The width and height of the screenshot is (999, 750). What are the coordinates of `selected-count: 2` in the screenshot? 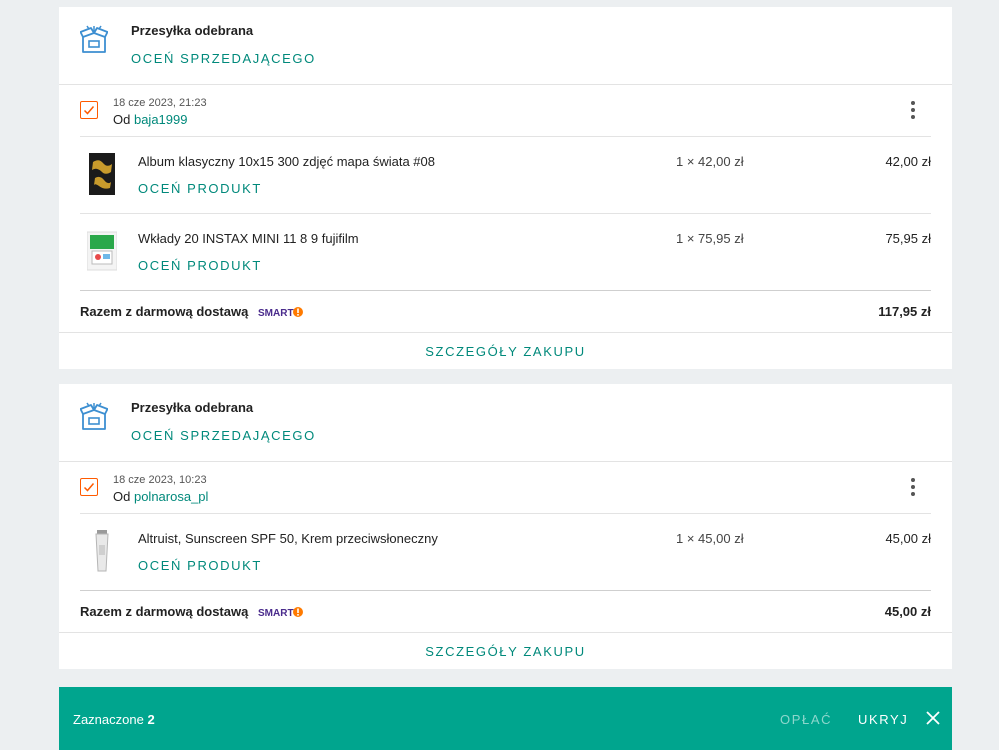 It's located at (151, 719).